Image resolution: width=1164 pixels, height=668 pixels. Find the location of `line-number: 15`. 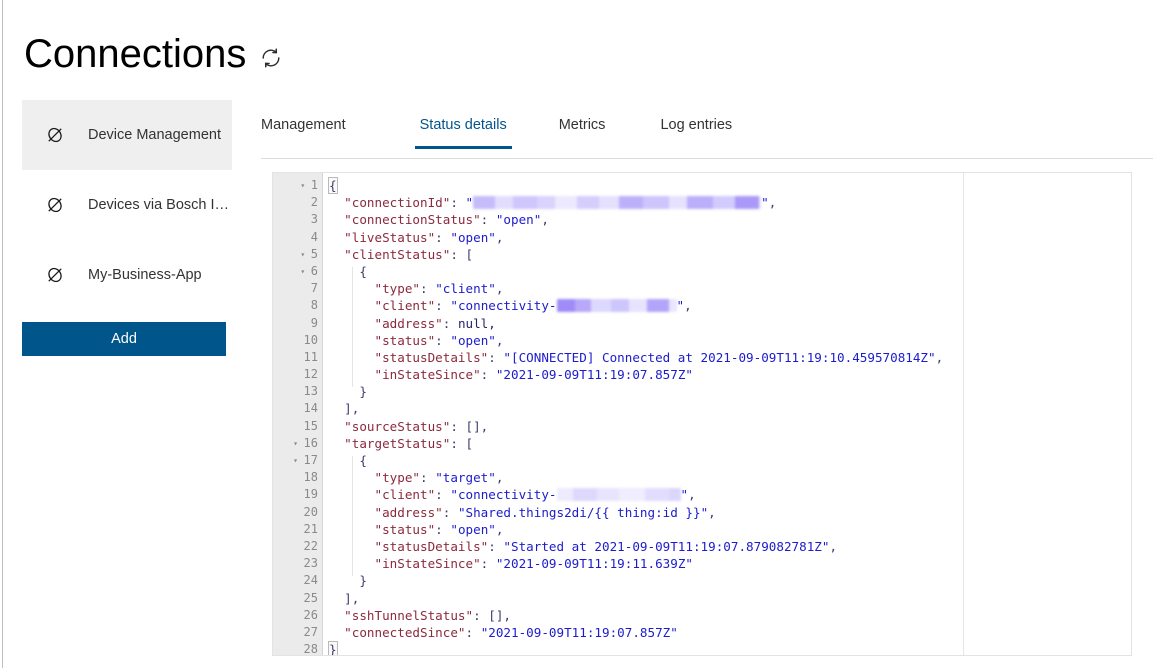

line-number: 15 is located at coordinates (310, 425).